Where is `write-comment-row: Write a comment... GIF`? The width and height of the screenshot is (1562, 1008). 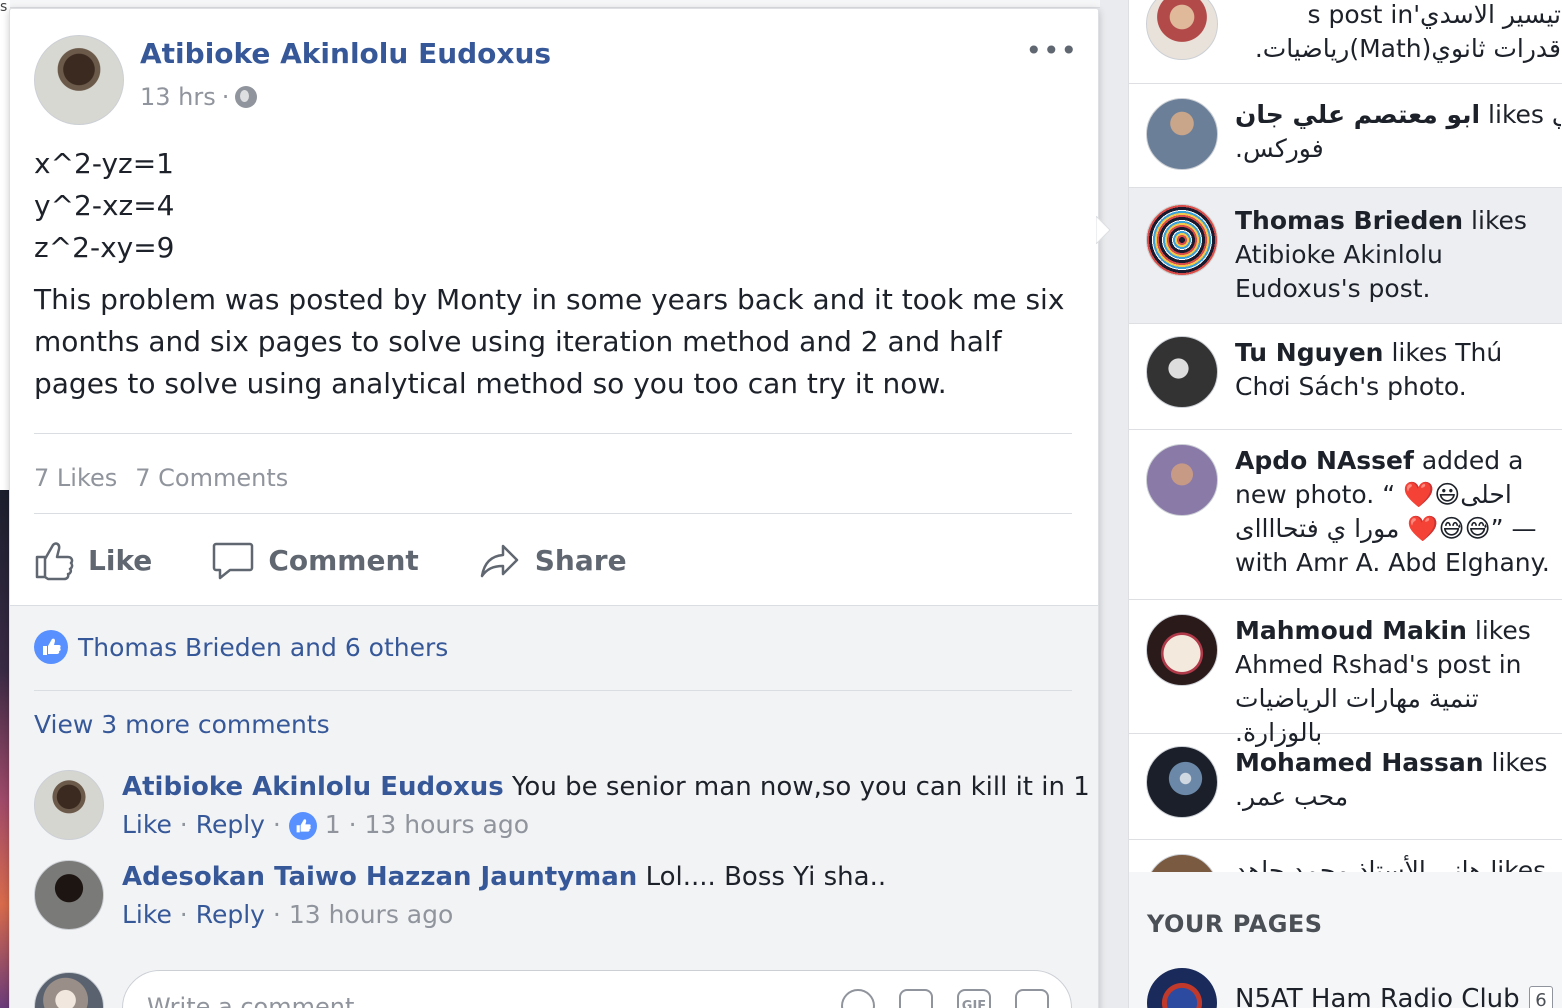 write-comment-row: Write a comment... GIF is located at coordinates (553, 985).